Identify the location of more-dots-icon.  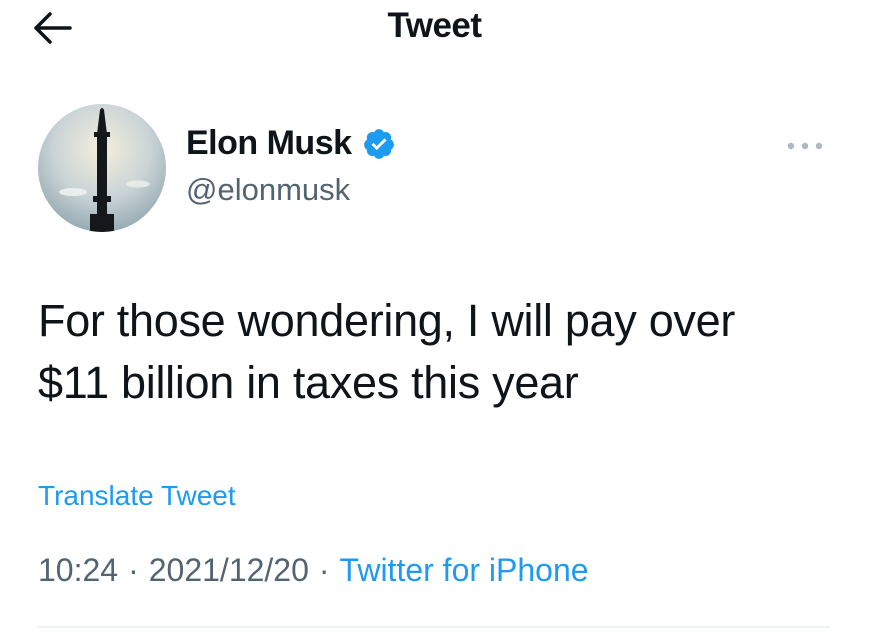
(805, 146).